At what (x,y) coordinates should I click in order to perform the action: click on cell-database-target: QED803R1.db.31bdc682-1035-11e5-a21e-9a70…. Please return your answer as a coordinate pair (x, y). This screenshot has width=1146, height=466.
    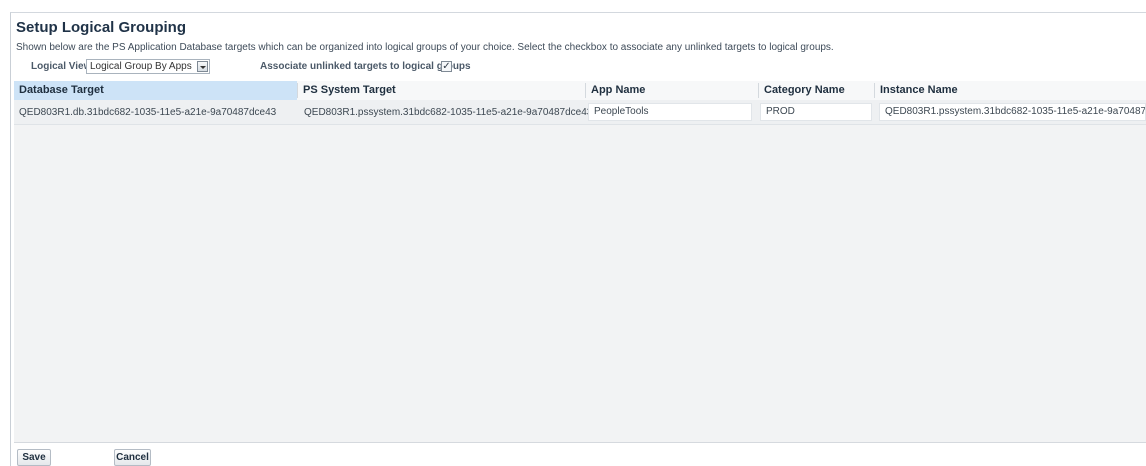
    Looking at the image, I should click on (148, 112).